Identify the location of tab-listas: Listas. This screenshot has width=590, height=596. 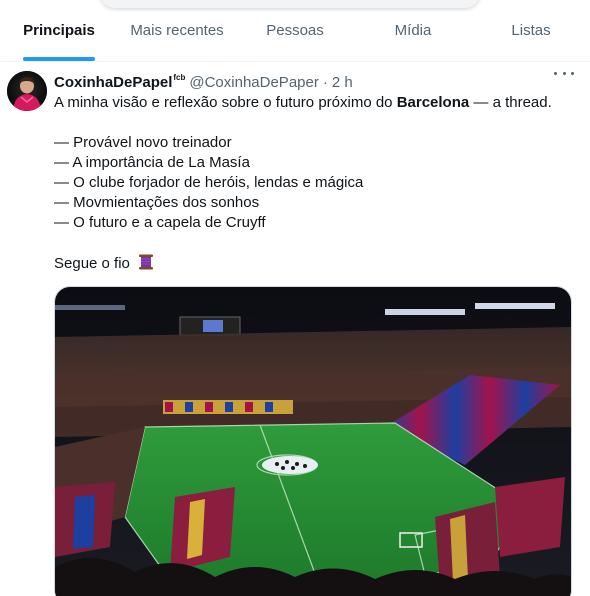
(531, 30).